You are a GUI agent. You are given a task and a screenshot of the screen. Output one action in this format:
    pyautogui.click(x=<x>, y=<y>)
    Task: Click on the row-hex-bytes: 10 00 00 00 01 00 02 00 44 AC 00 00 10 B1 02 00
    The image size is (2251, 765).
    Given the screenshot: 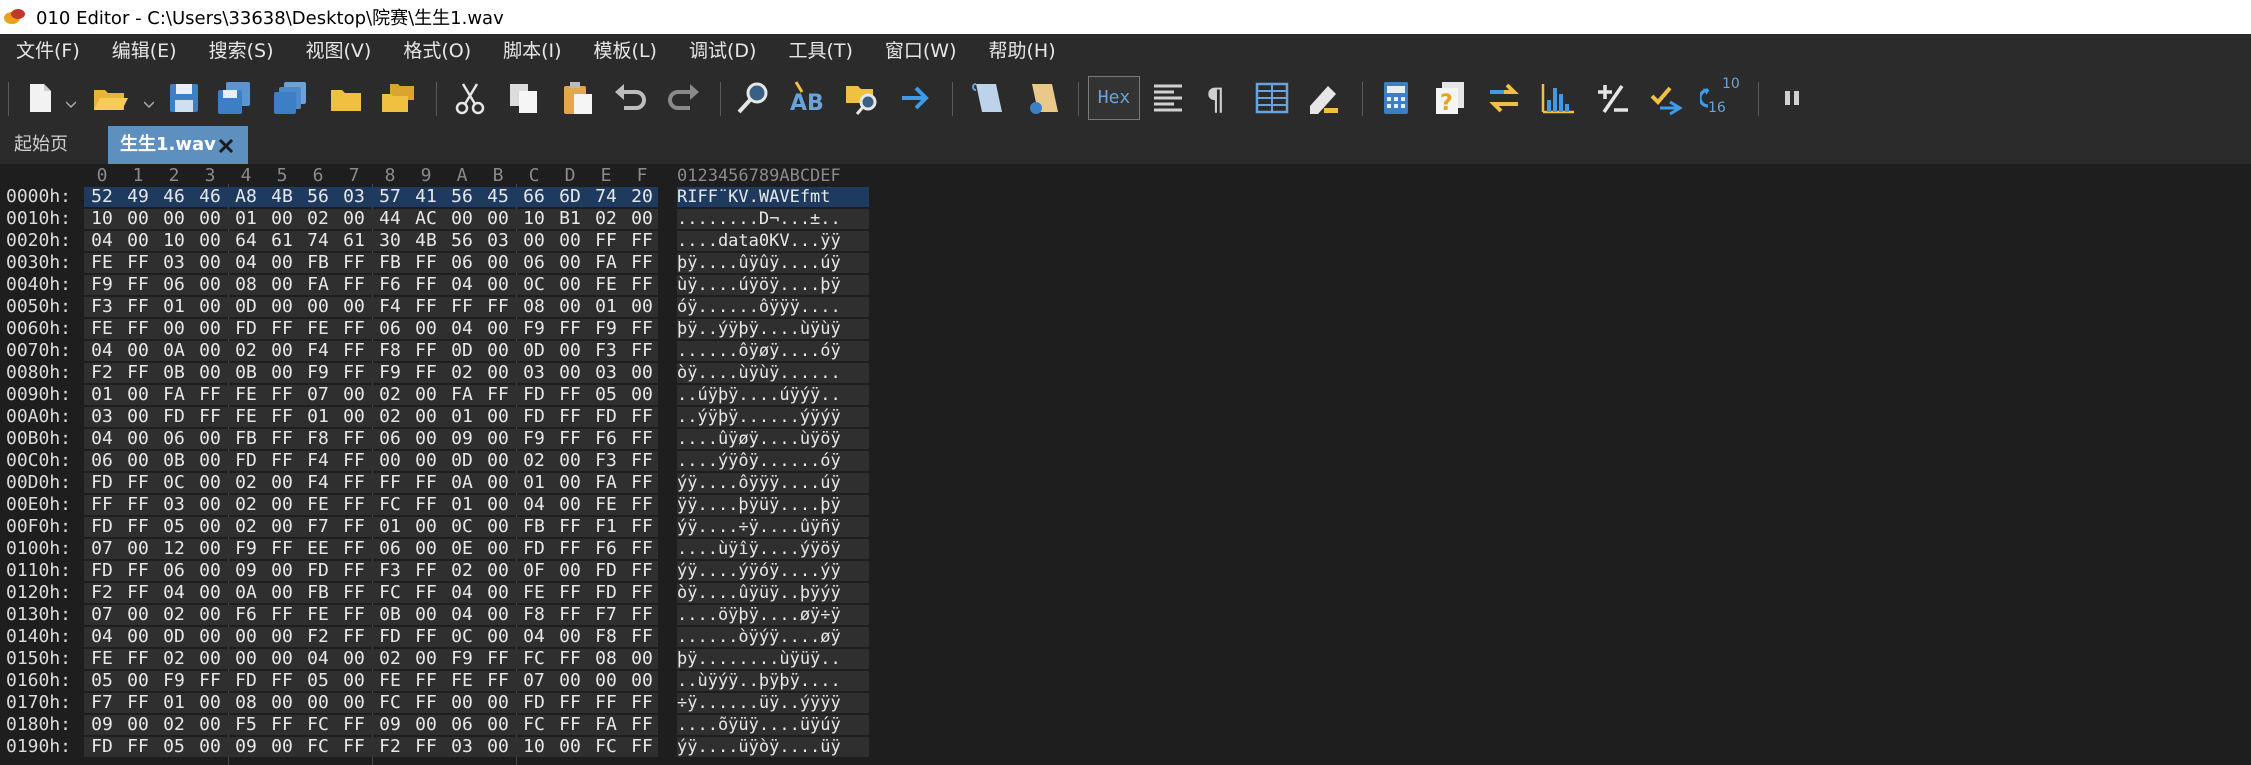 What is the action you would take?
    pyautogui.click(x=371, y=219)
    